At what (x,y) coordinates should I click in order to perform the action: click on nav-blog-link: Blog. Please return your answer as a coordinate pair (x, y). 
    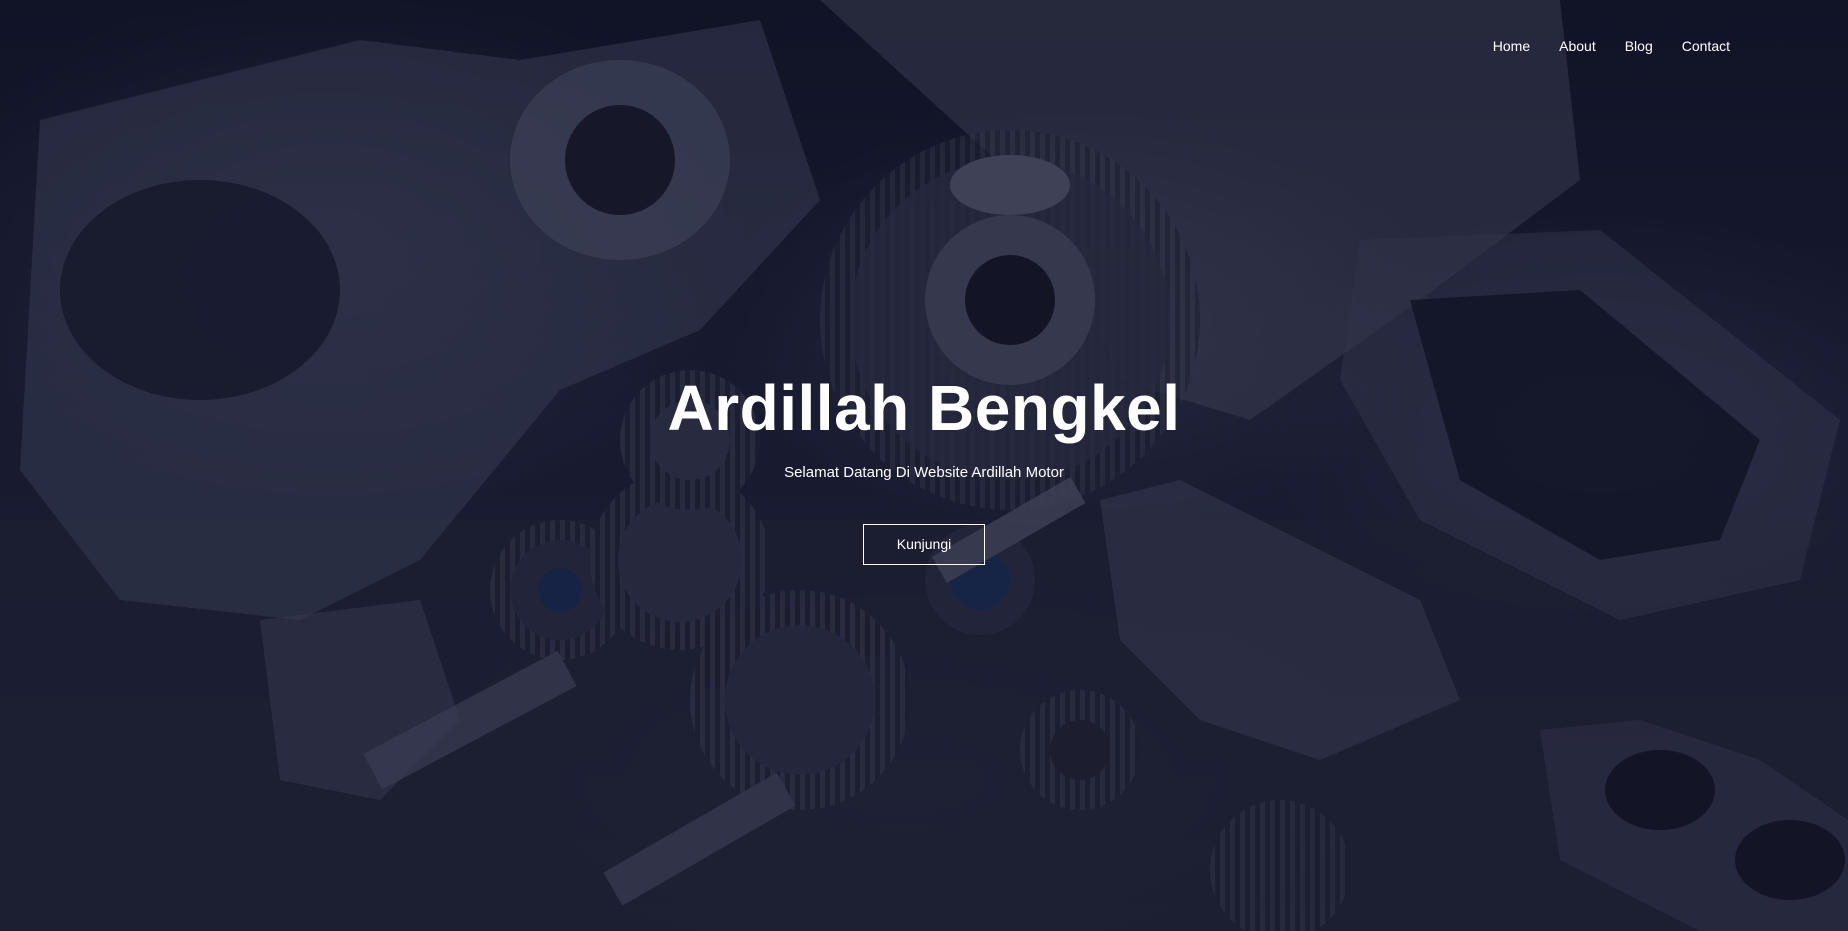
    Looking at the image, I should click on (1639, 46).